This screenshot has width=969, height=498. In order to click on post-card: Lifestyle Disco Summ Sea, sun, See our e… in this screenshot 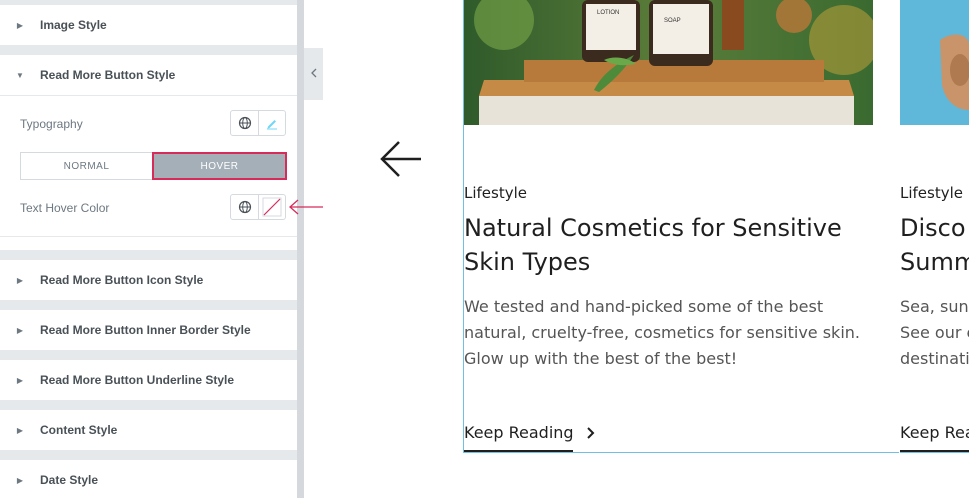, I will do `click(934, 226)`.